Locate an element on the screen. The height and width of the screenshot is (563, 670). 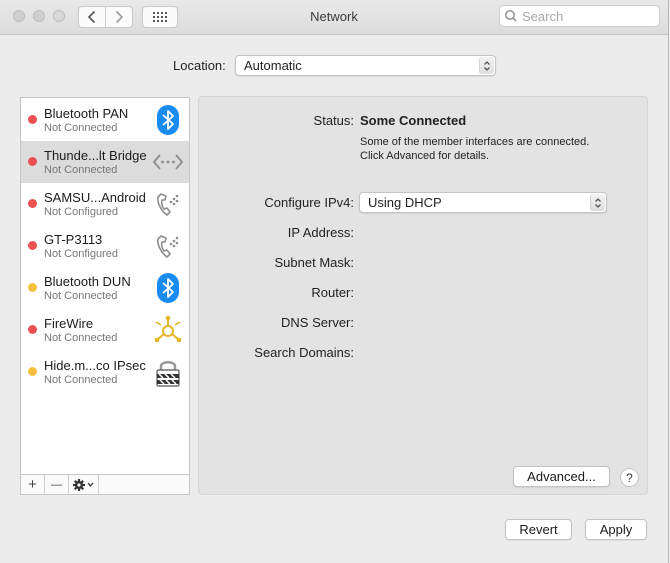
service-list-toolbar: + — is located at coordinates (105, 484).